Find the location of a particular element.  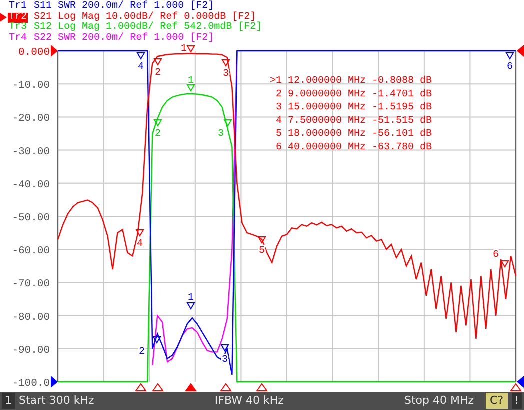

marker-label: >1 is located at coordinates (276, 81).